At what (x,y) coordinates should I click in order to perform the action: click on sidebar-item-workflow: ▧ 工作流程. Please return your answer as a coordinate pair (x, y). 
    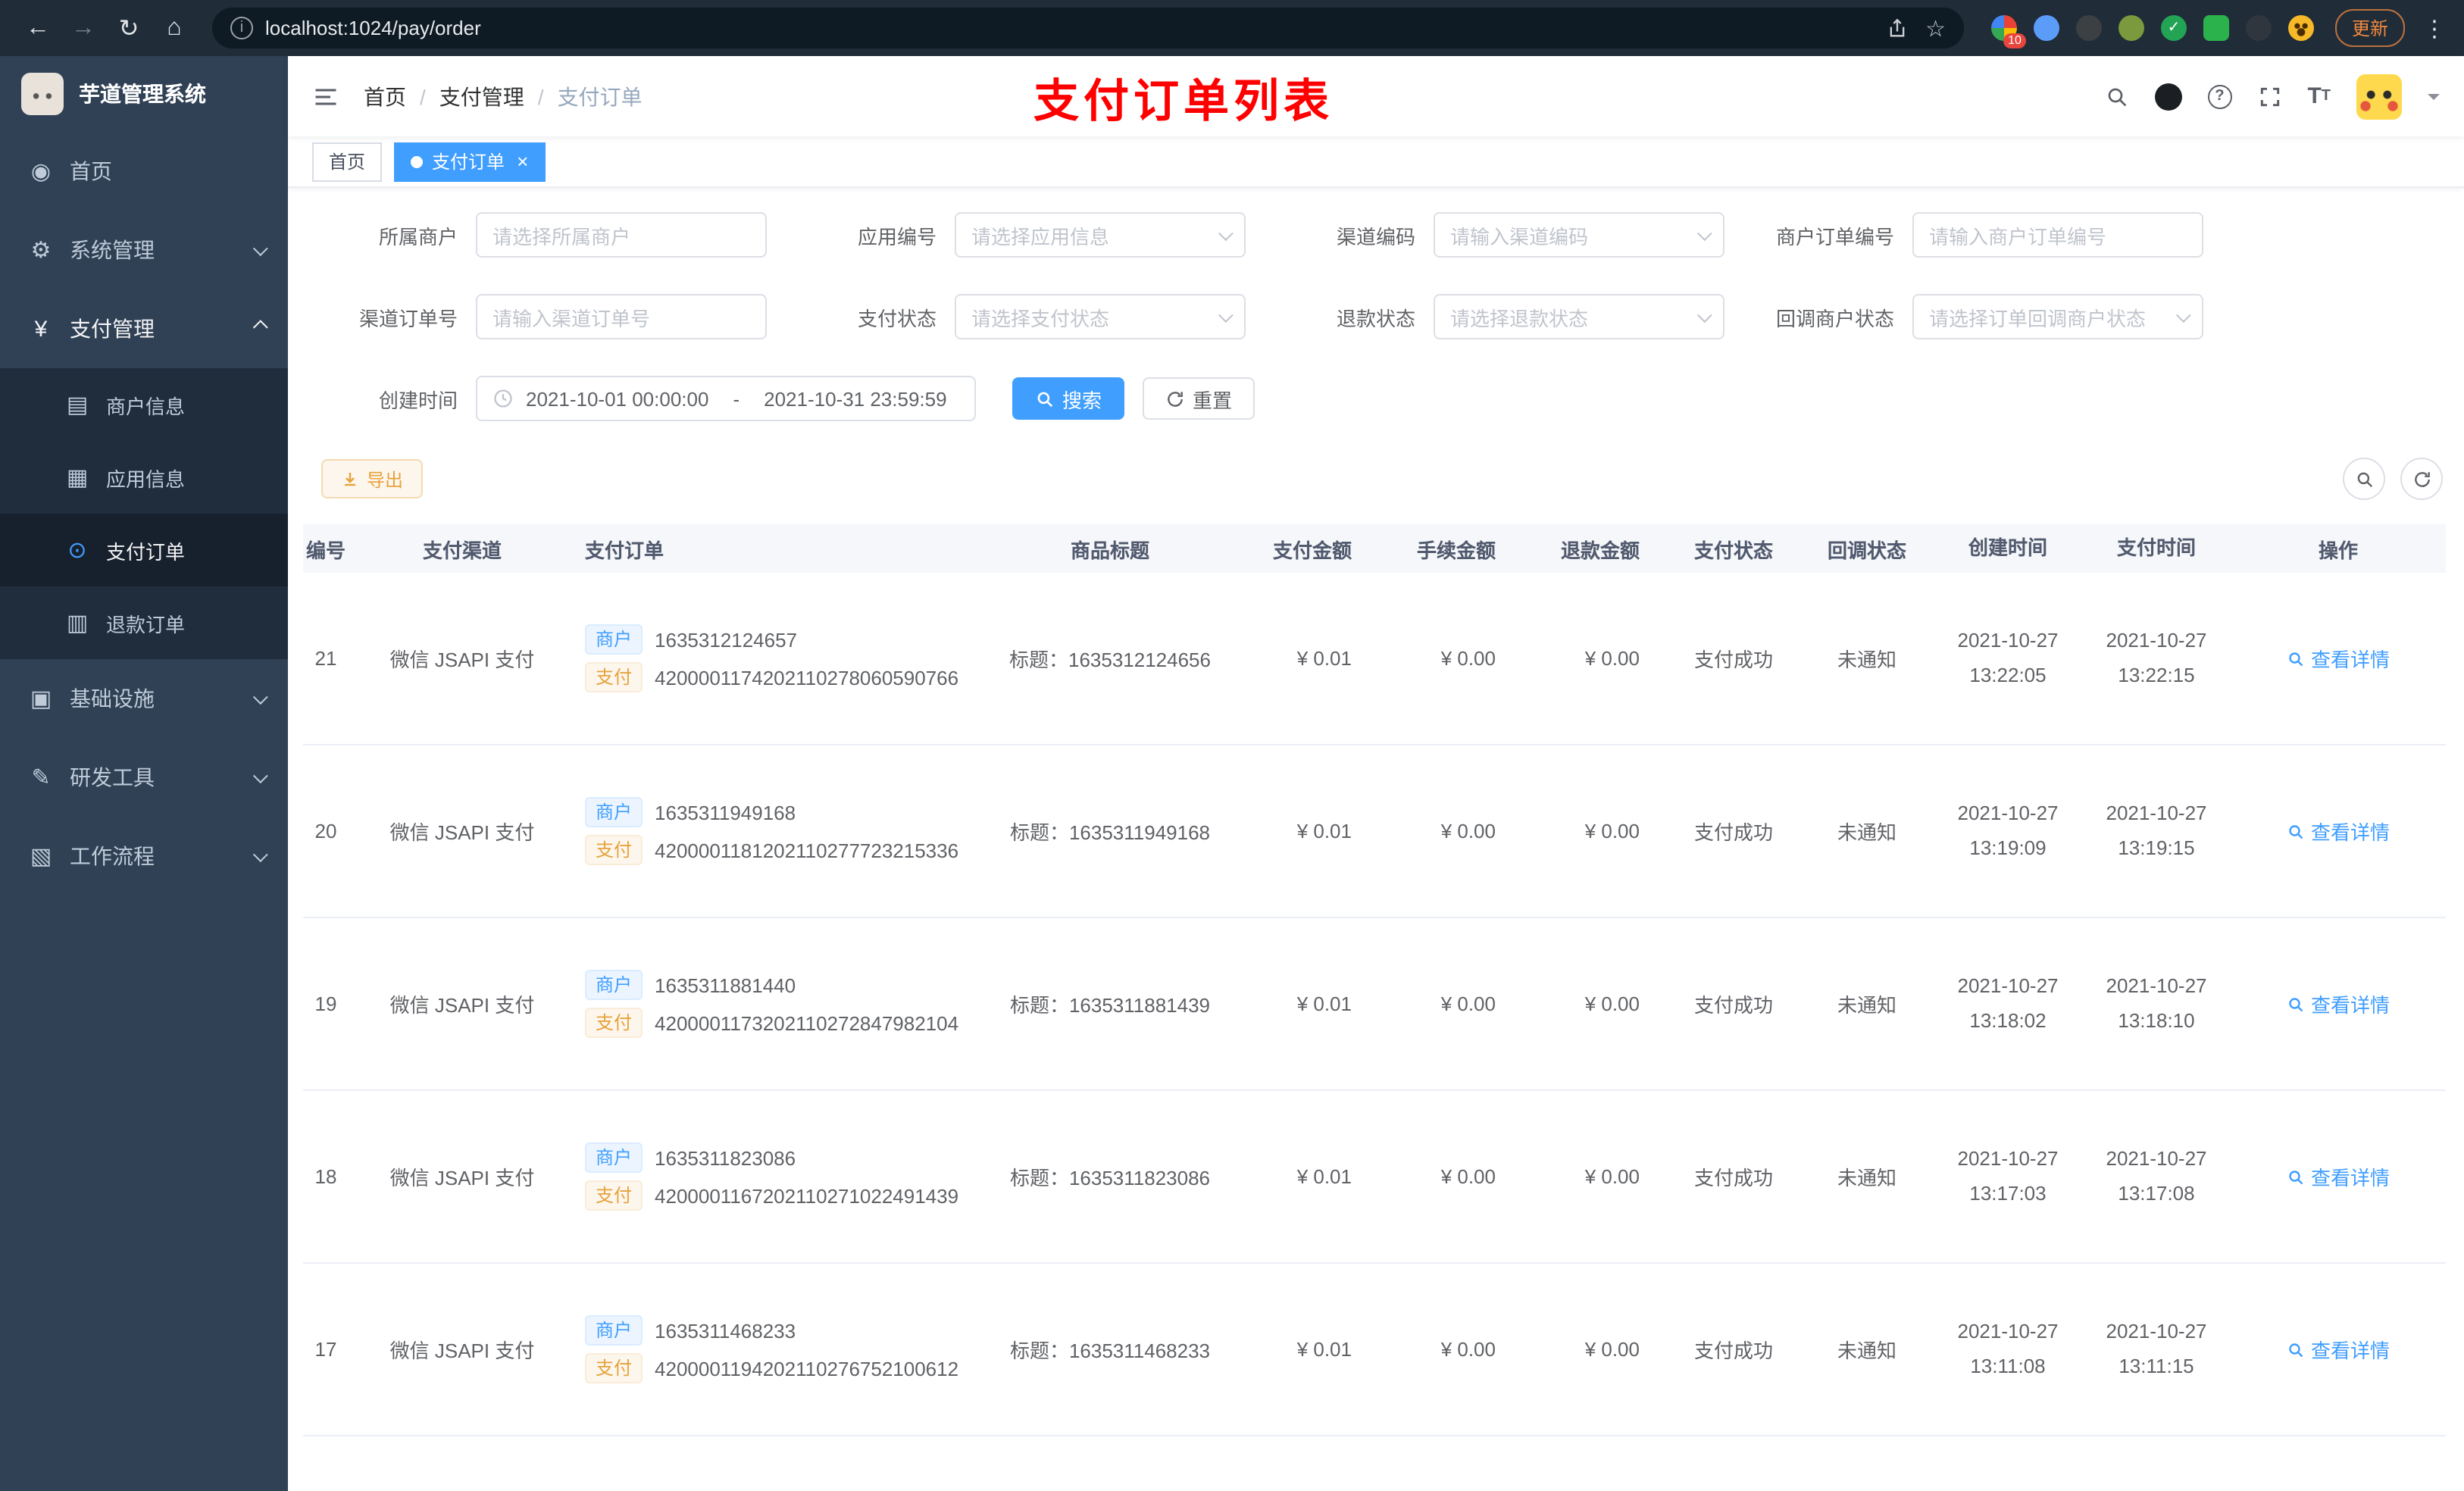
    Looking at the image, I should click on (144, 856).